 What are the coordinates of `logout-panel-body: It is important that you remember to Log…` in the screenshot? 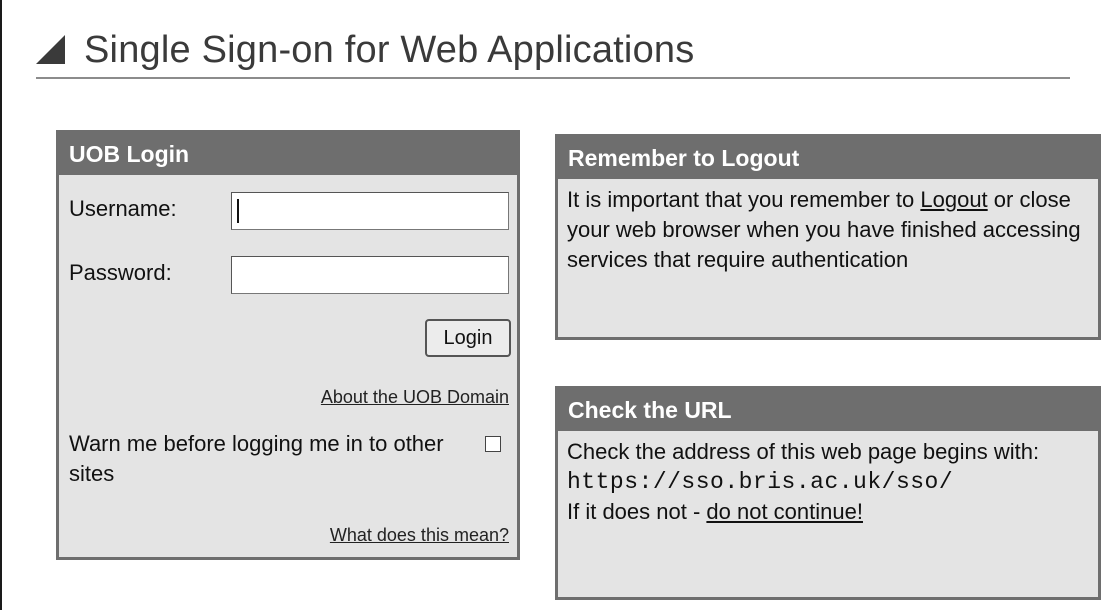 It's located at (828, 227).